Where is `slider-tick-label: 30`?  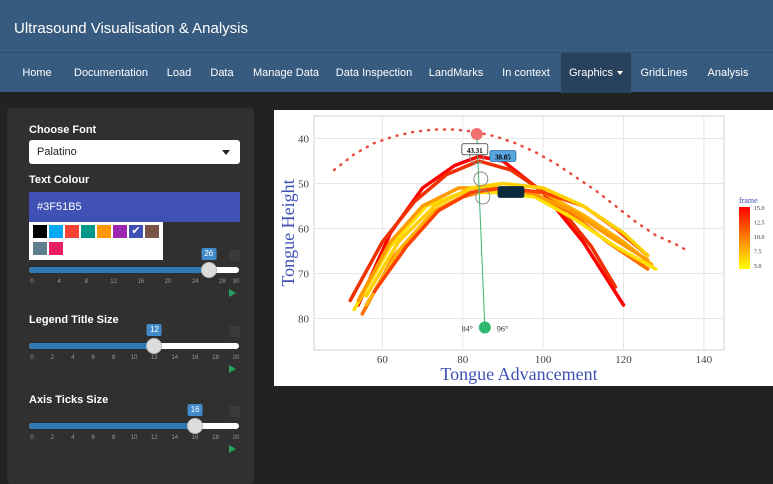
slider-tick-label: 30 is located at coordinates (236, 282).